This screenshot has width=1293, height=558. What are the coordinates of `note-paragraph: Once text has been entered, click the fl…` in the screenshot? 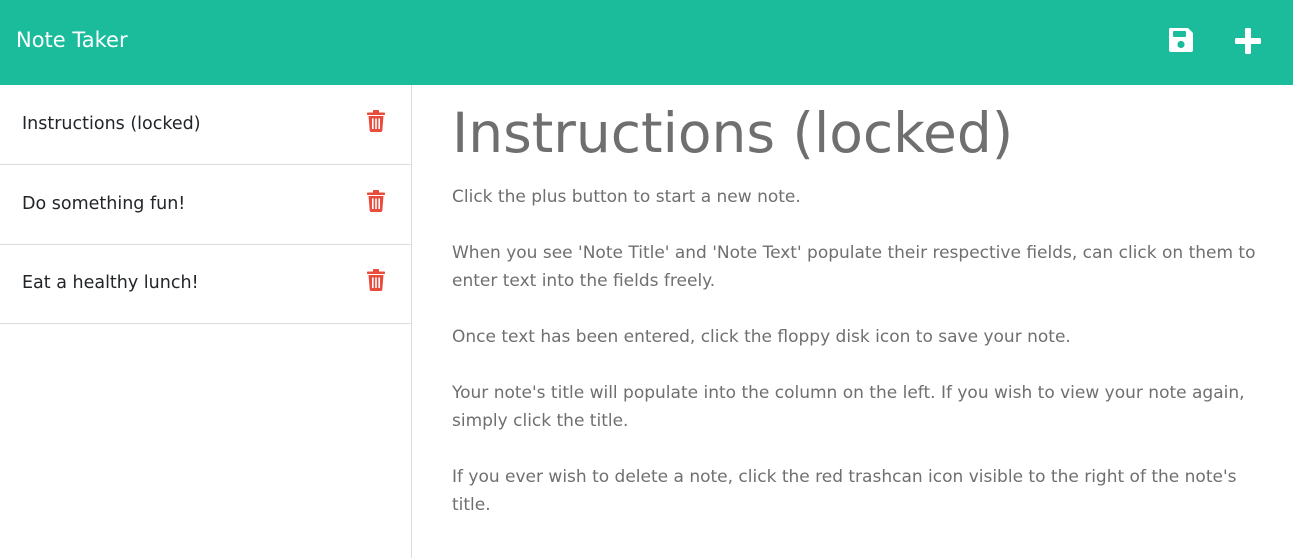 It's located at (761, 337).